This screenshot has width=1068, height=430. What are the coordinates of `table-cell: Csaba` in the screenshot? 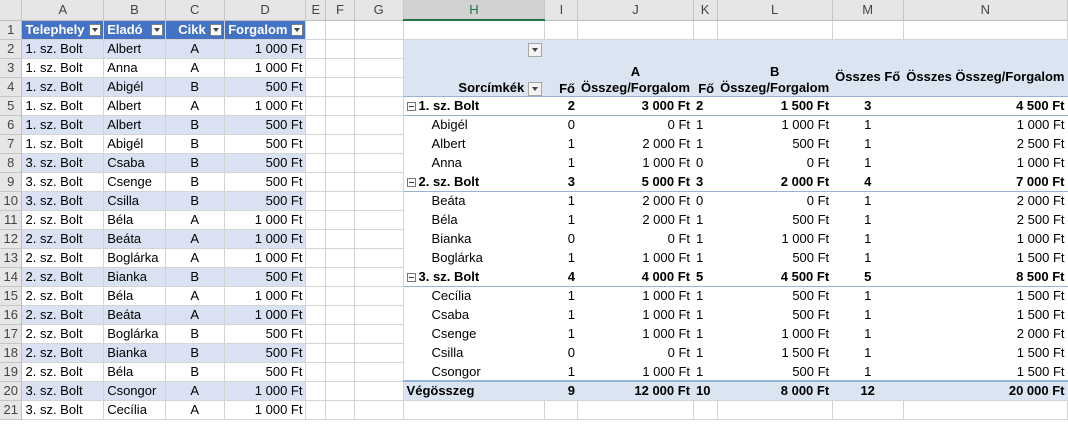 It's located at (134, 163).